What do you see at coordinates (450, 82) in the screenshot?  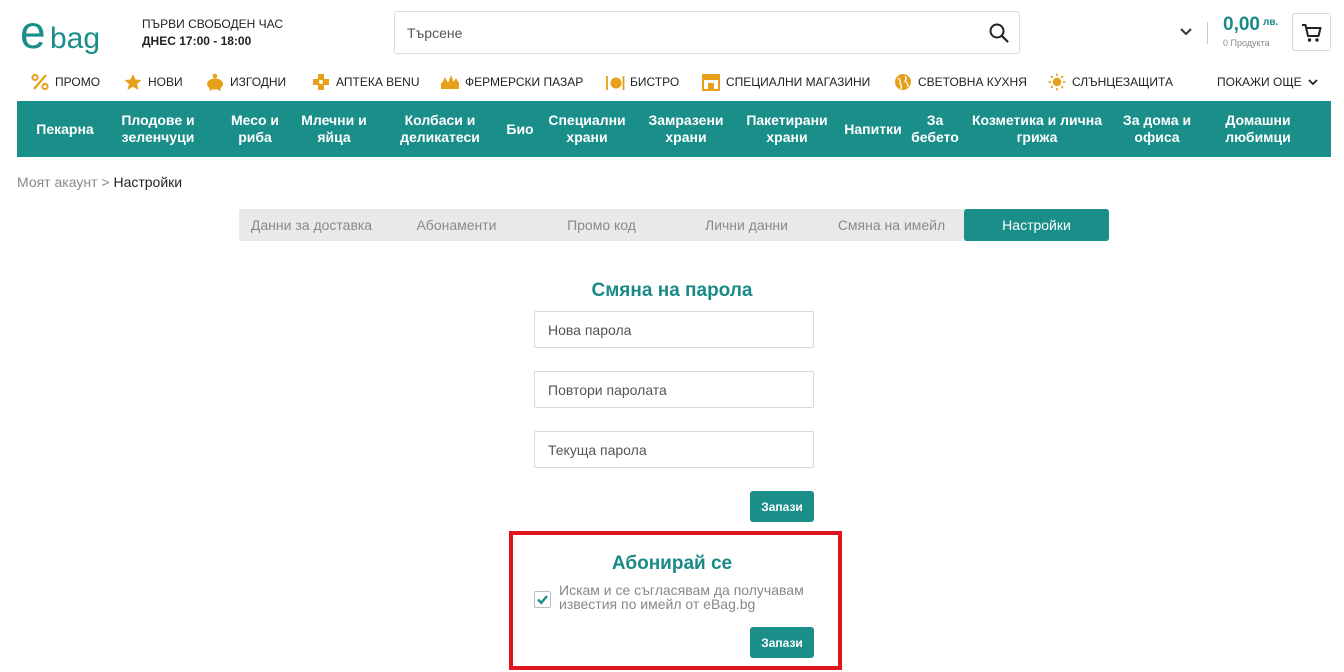 I see `farmers-market-icon` at bounding box center [450, 82].